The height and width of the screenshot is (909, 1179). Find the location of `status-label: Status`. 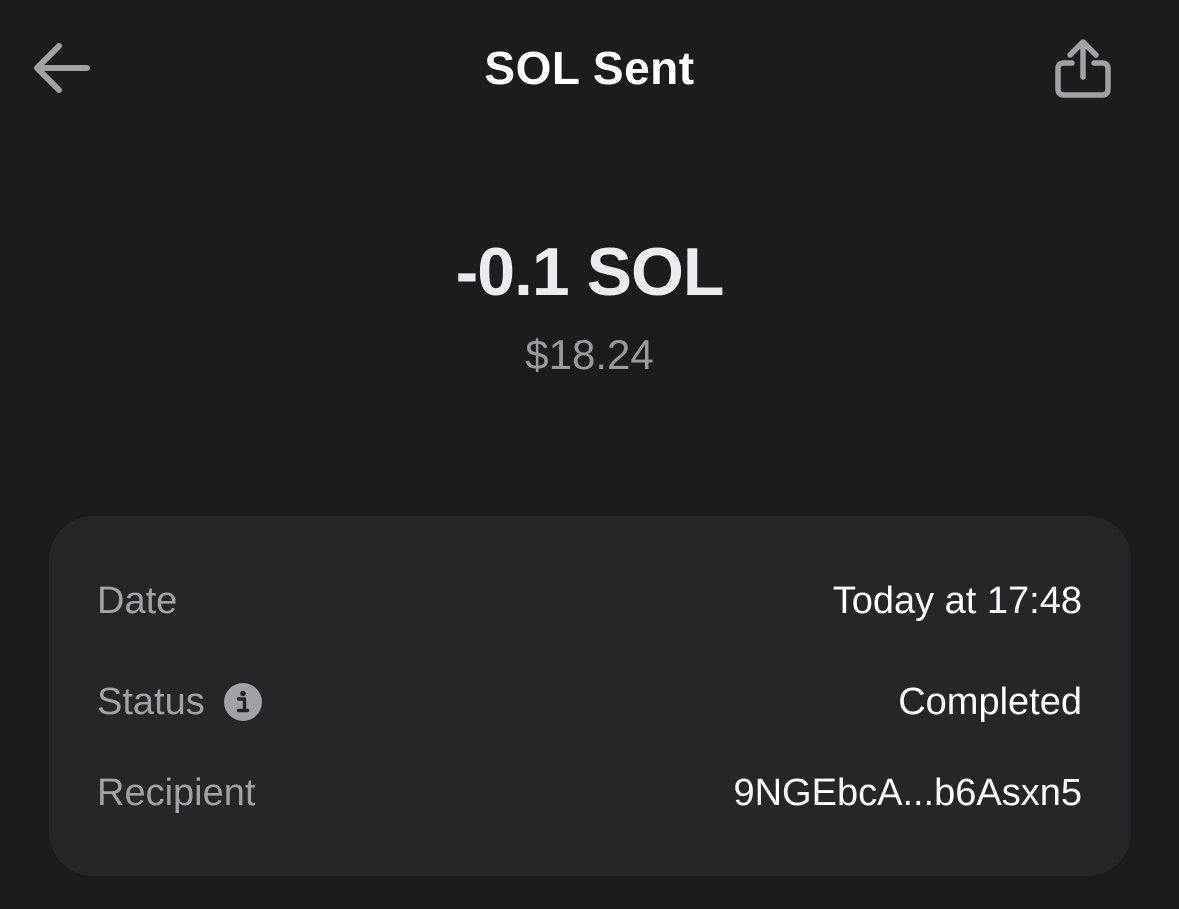

status-label: Status is located at coordinates (151, 701).